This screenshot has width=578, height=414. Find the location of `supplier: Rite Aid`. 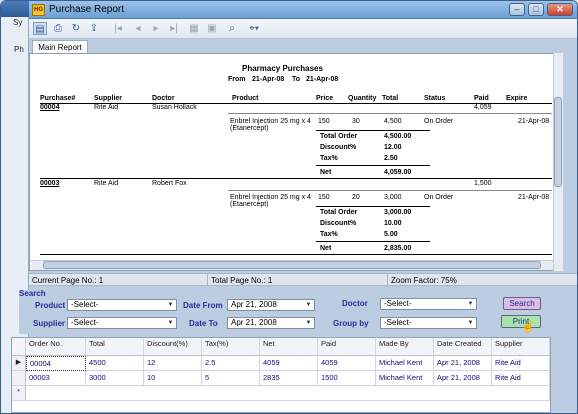

supplier: Rite Aid is located at coordinates (106, 183).